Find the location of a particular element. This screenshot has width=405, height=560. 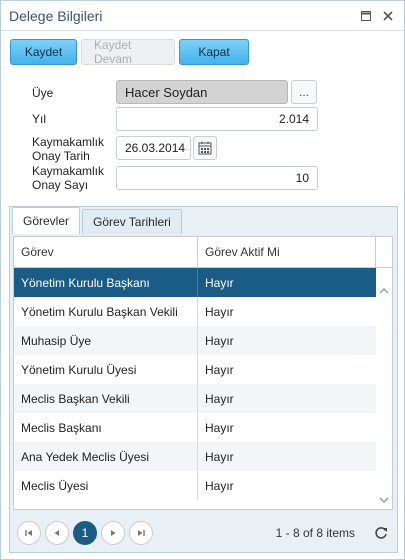

table-row: Meclis Üyesi Hayır is located at coordinates (203, 485).